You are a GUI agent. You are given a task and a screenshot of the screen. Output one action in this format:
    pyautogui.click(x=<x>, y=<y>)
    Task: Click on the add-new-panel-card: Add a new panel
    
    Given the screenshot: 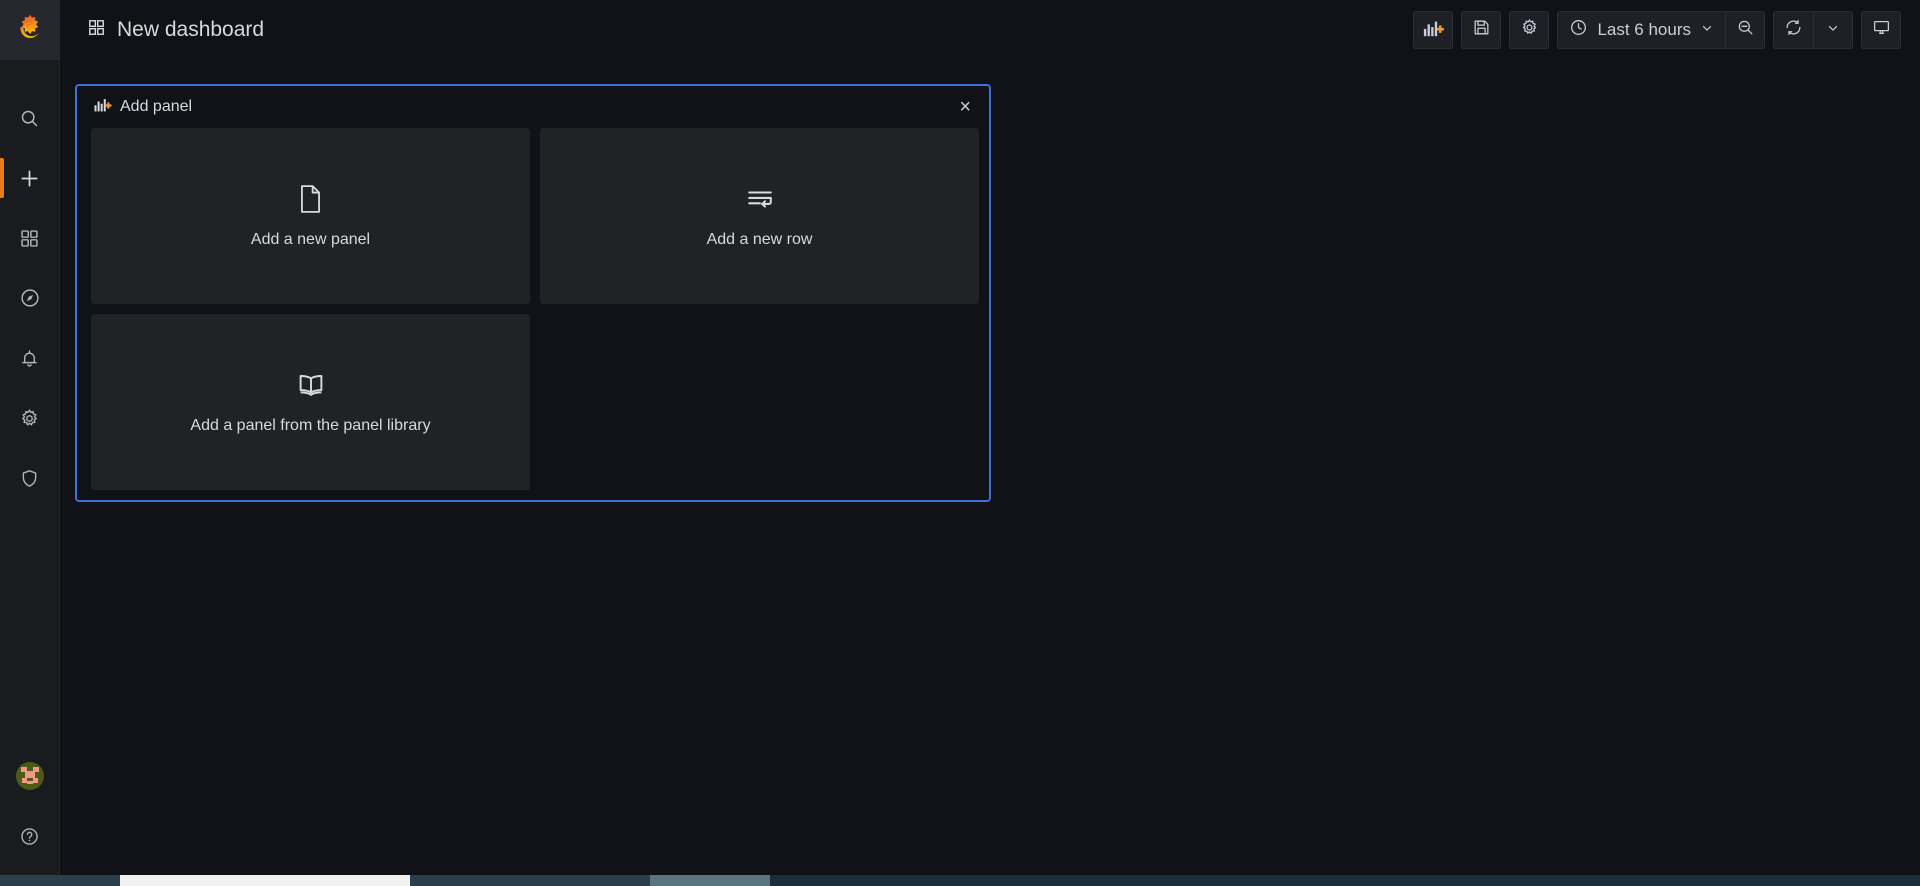 What is the action you would take?
    pyautogui.click(x=310, y=216)
    